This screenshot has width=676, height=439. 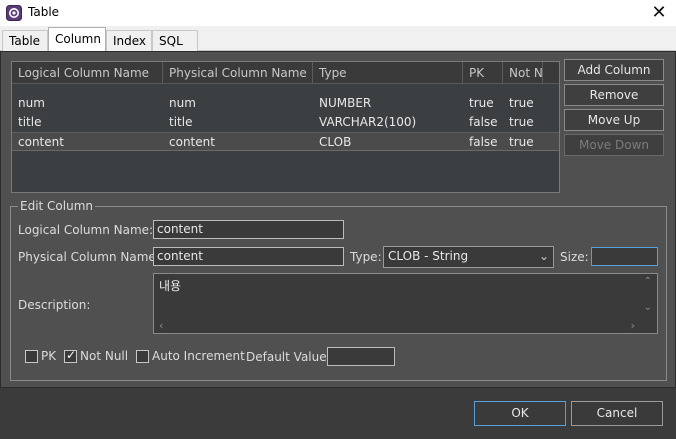 I want to click on type-label: Type:, so click(x=366, y=257).